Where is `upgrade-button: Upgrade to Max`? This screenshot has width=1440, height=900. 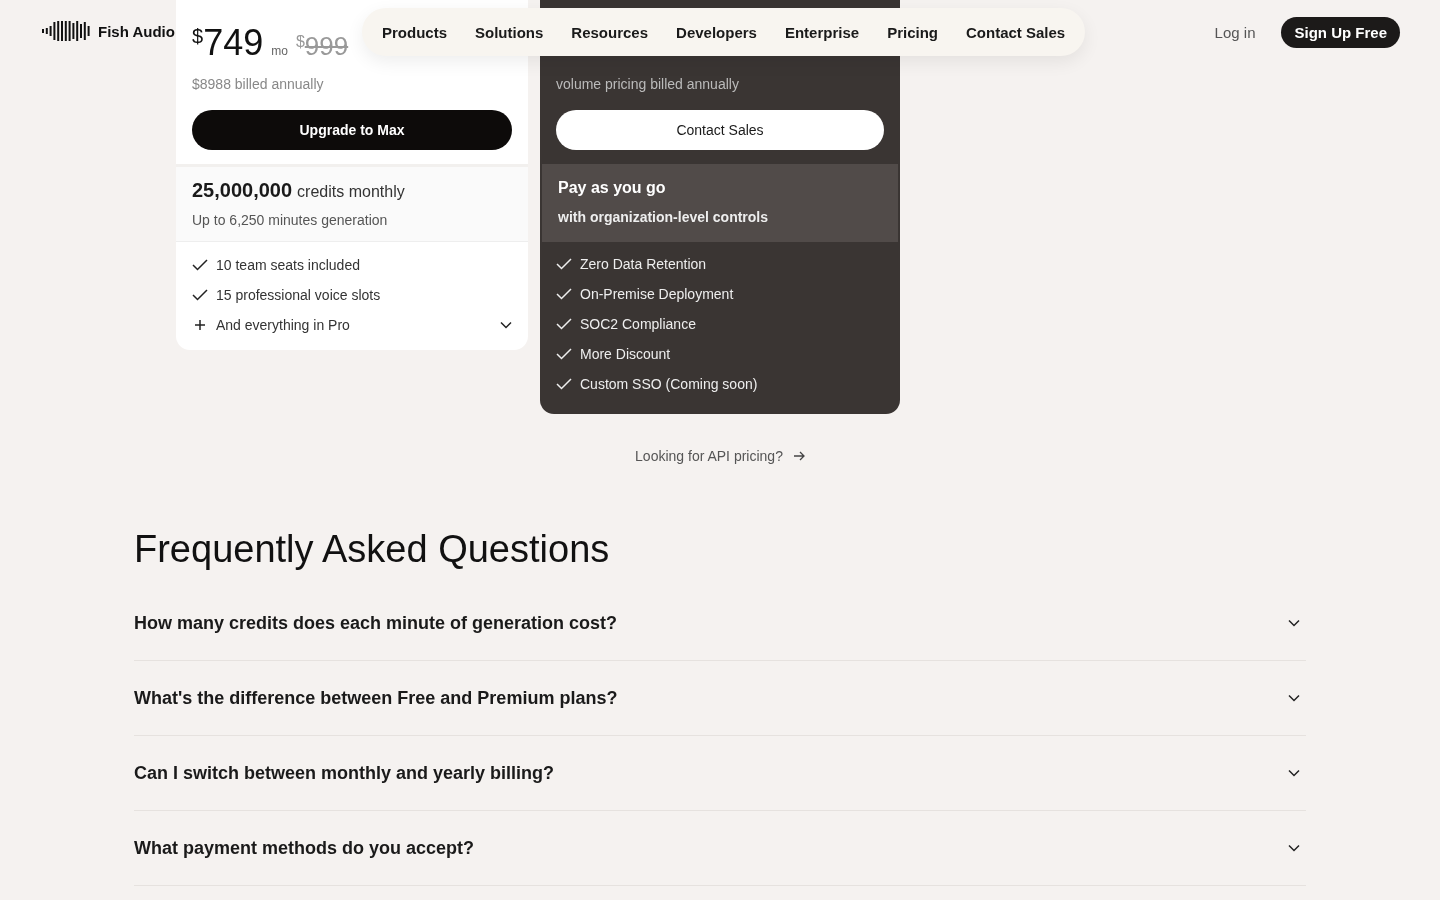 upgrade-button: Upgrade to Max is located at coordinates (352, 130).